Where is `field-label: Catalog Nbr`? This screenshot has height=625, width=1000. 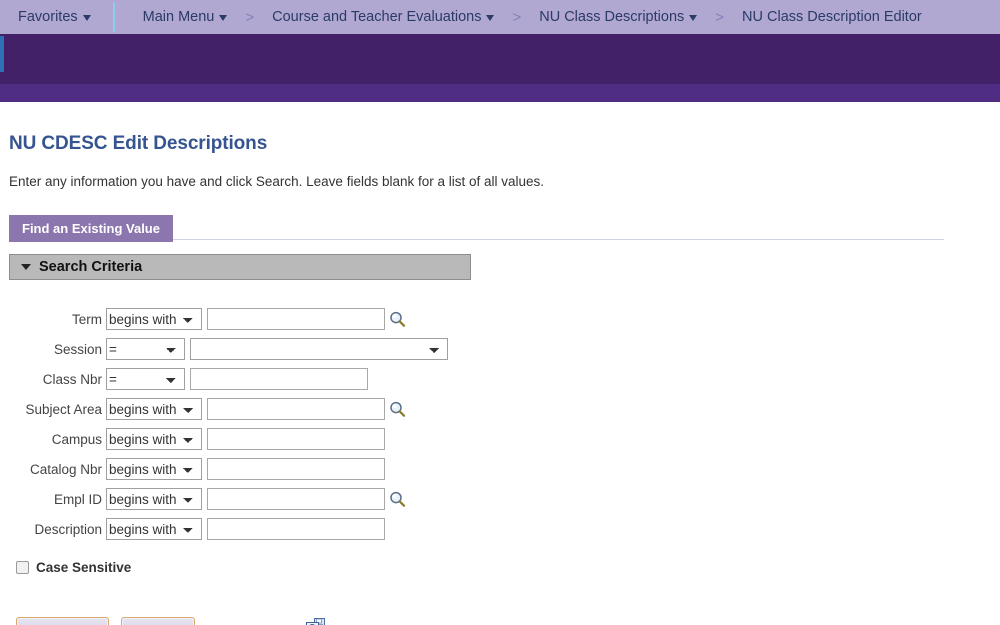
field-label: Catalog Nbr is located at coordinates (65, 469).